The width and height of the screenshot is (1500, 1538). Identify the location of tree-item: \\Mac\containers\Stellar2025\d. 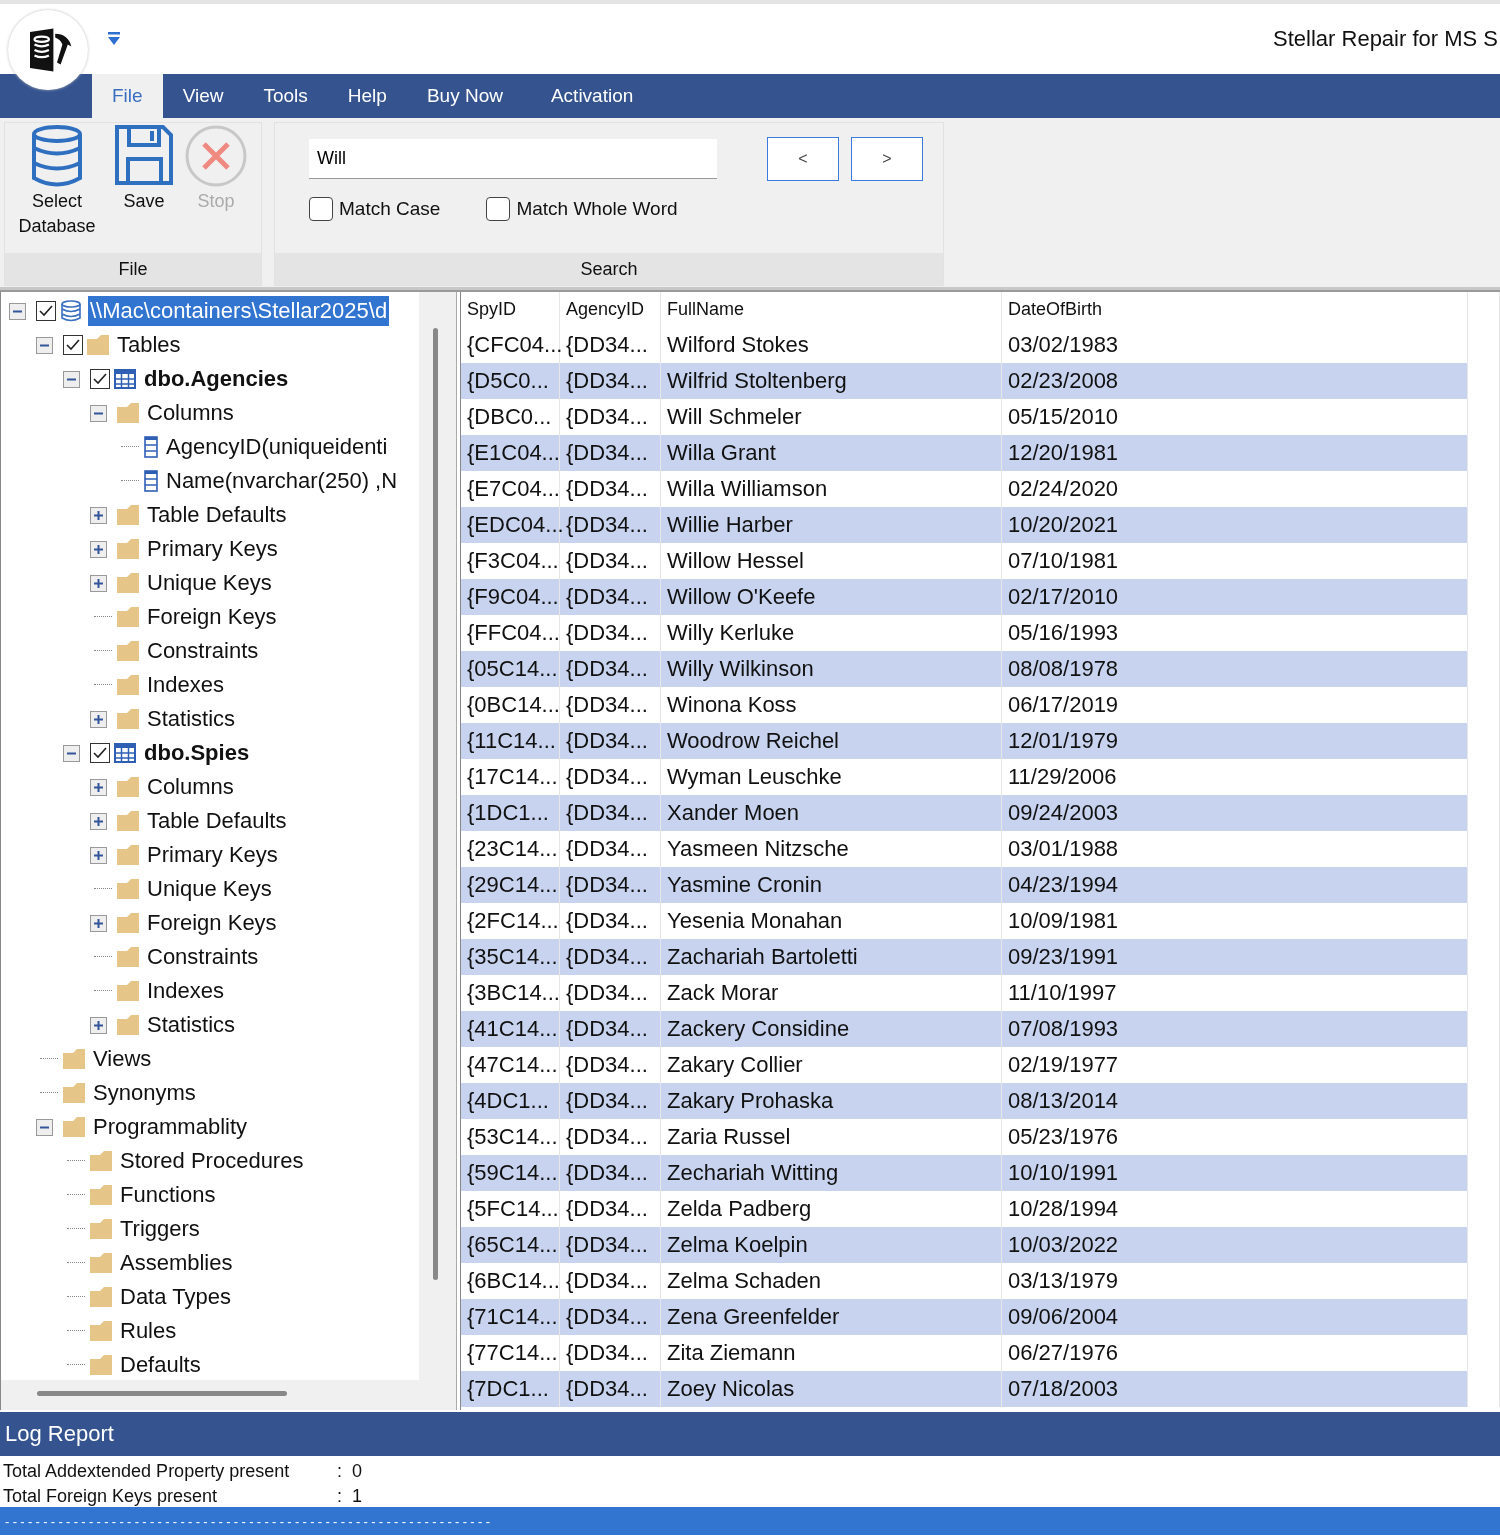
(239, 311).